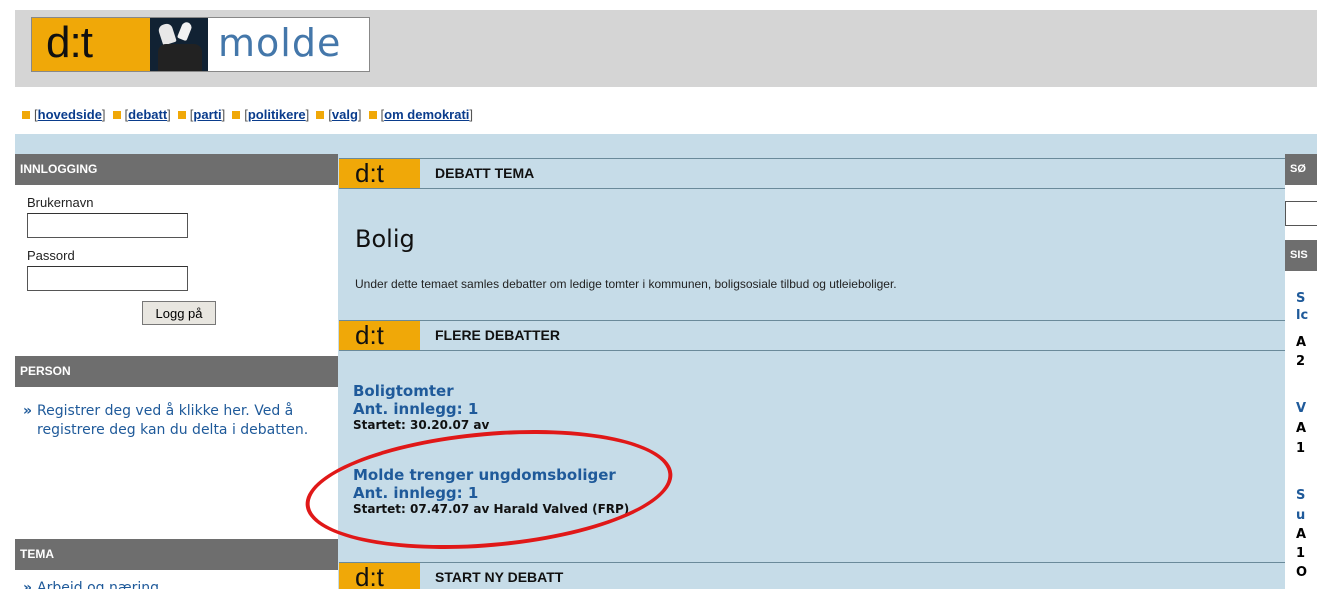 Image resolution: width=1317 pixels, height=589 pixels. I want to click on person-header: PERSON, so click(176, 371).